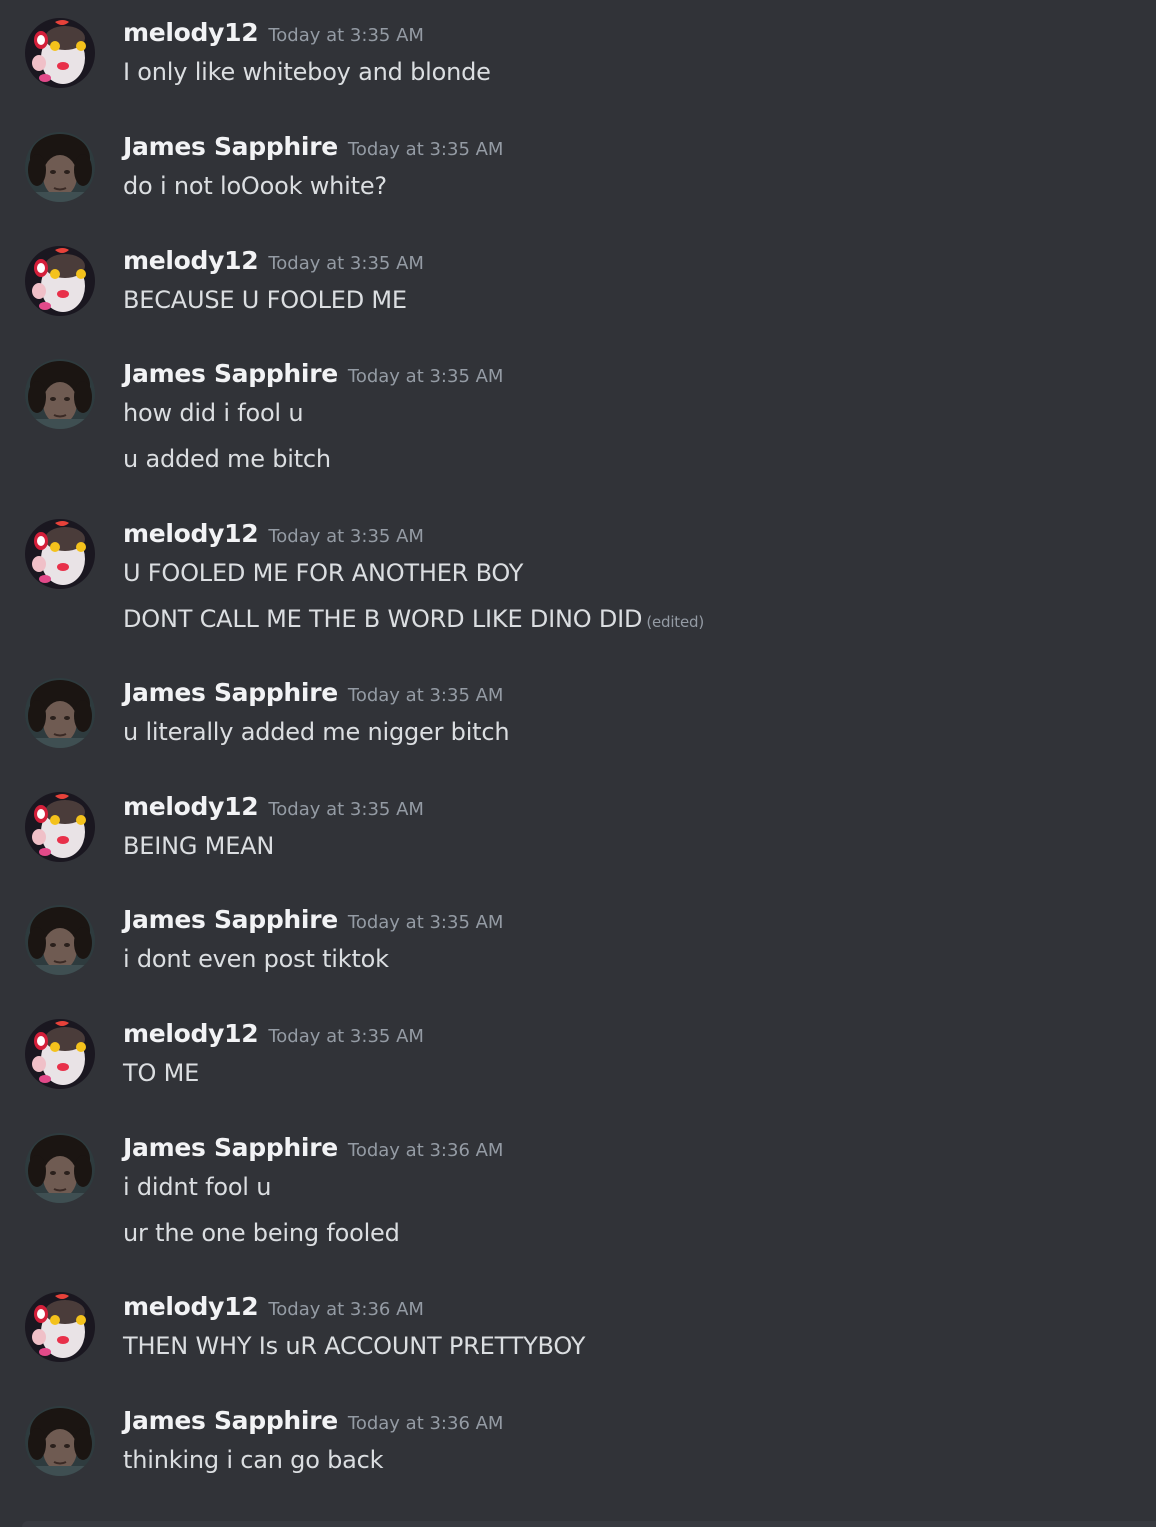  I want to click on message-content: U FOOLED ME FOR ANOTHER BOY, so click(323, 573).